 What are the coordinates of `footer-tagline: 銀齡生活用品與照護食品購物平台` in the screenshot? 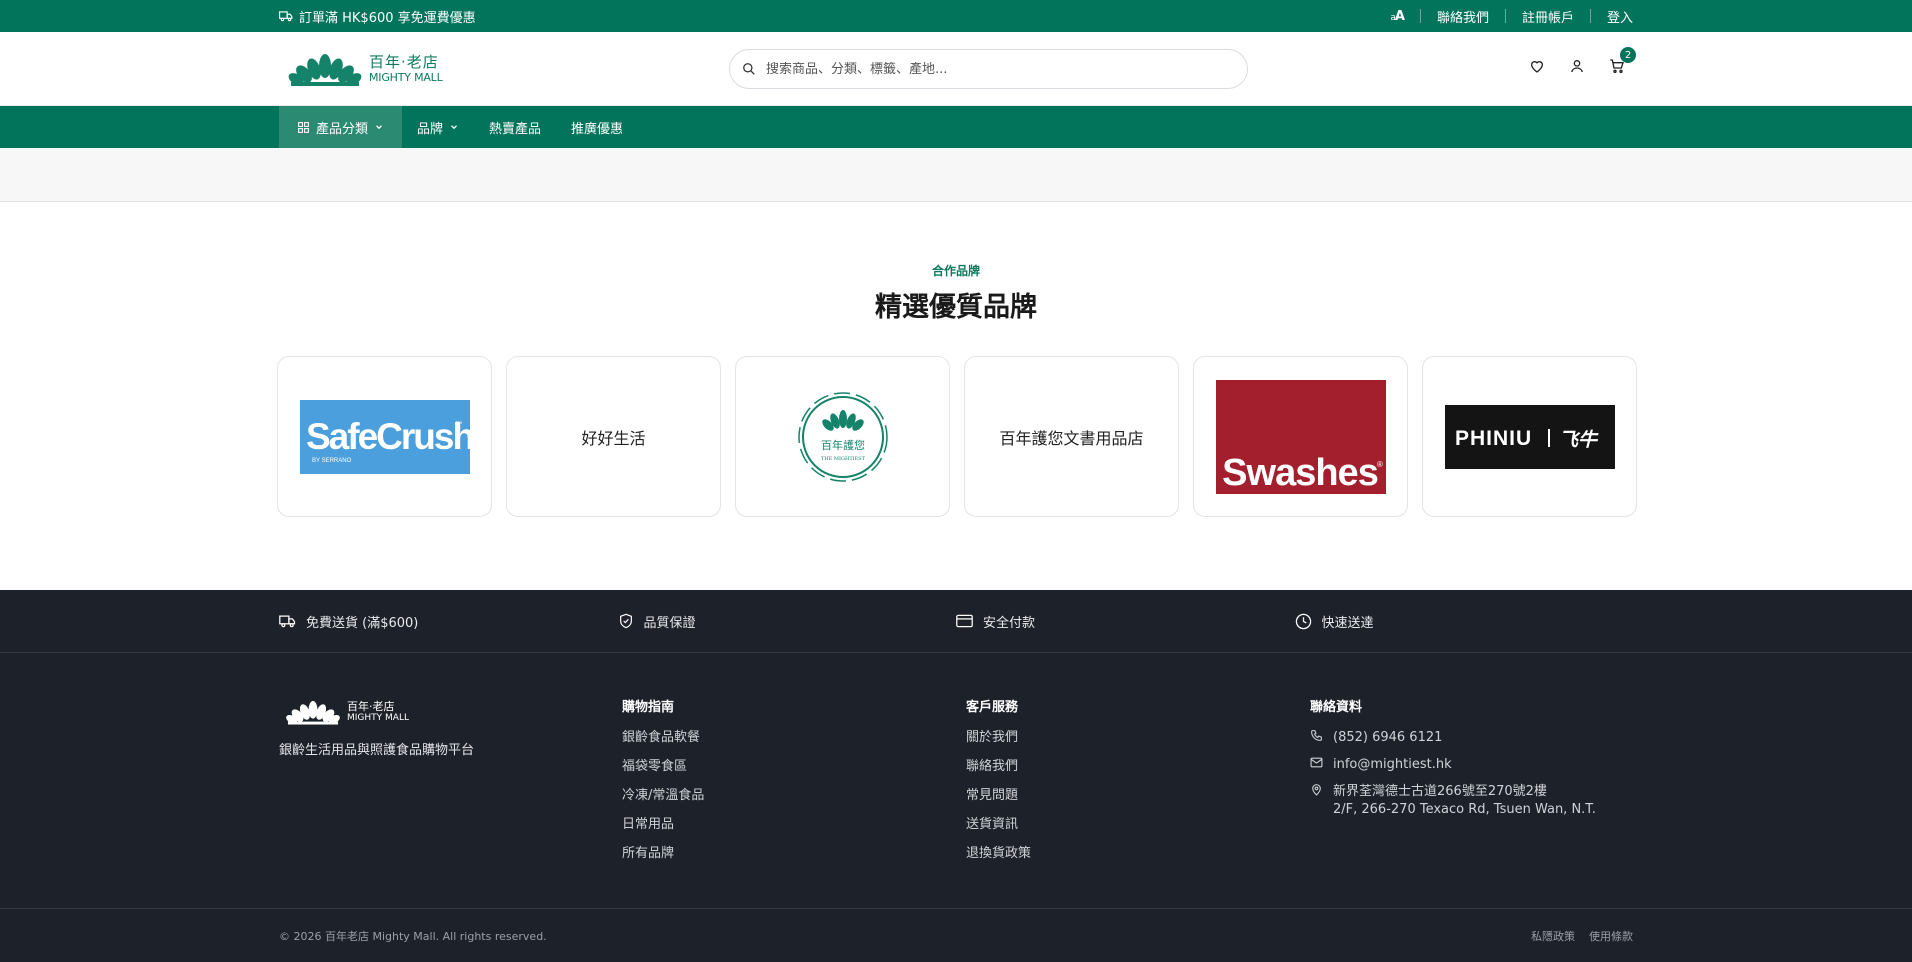 It's located at (377, 750).